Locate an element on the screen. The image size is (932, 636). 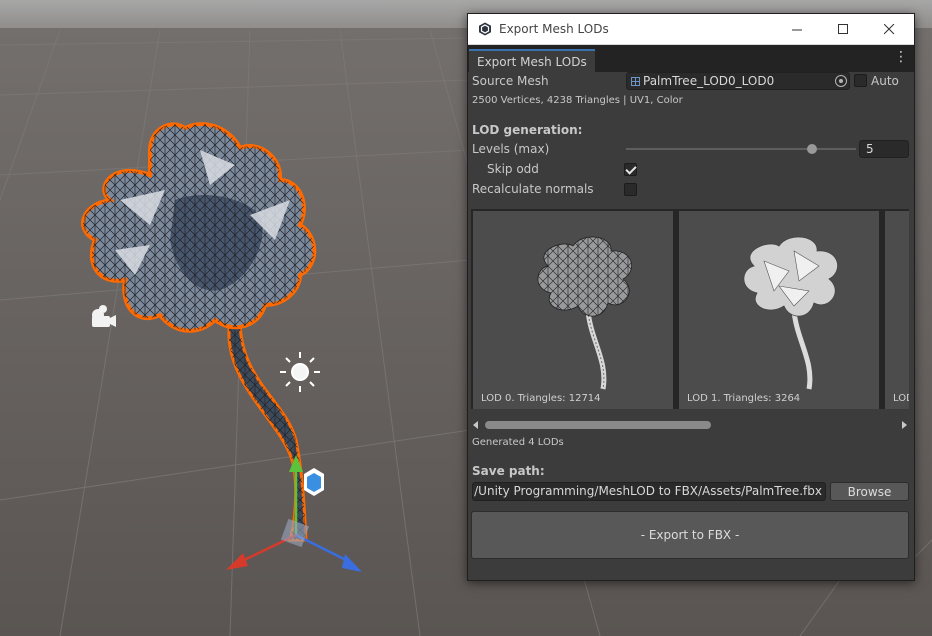
maximize-button is located at coordinates (843, 29).